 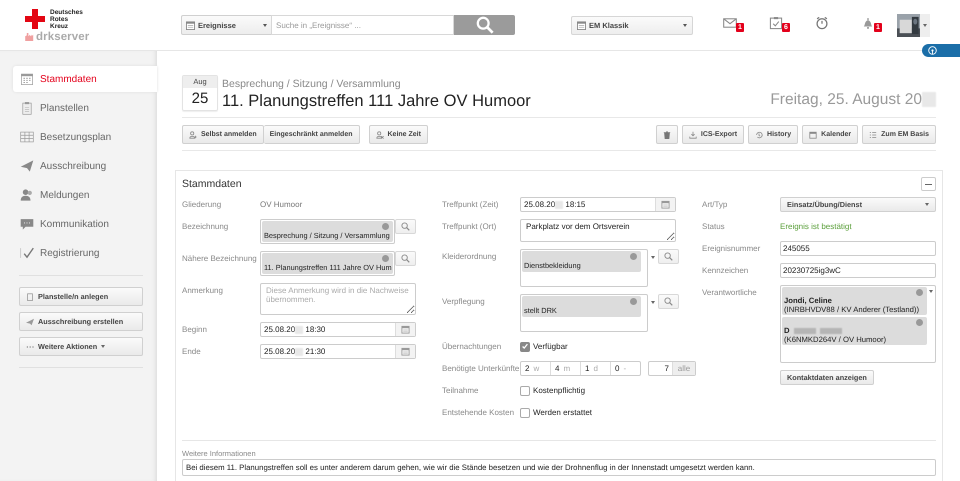 What do you see at coordinates (27, 195) in the screenshot?
I see `people-icon` at bounding box center [27, 195].